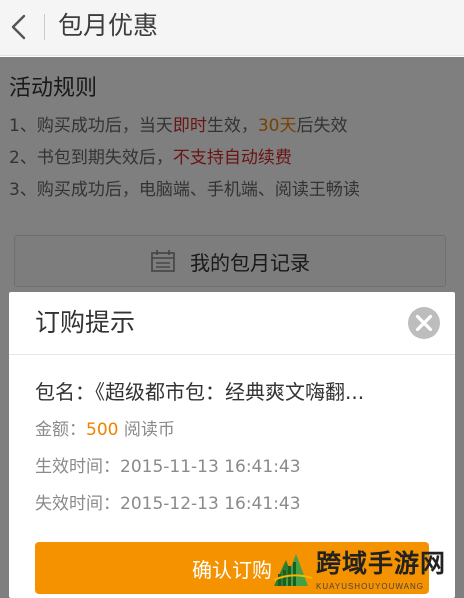 This screenshot has width=464, height=598. Describe the element at coordinates (232, 569) in the screenshot. I see `confirm-button-label: 确认订购` at that location.